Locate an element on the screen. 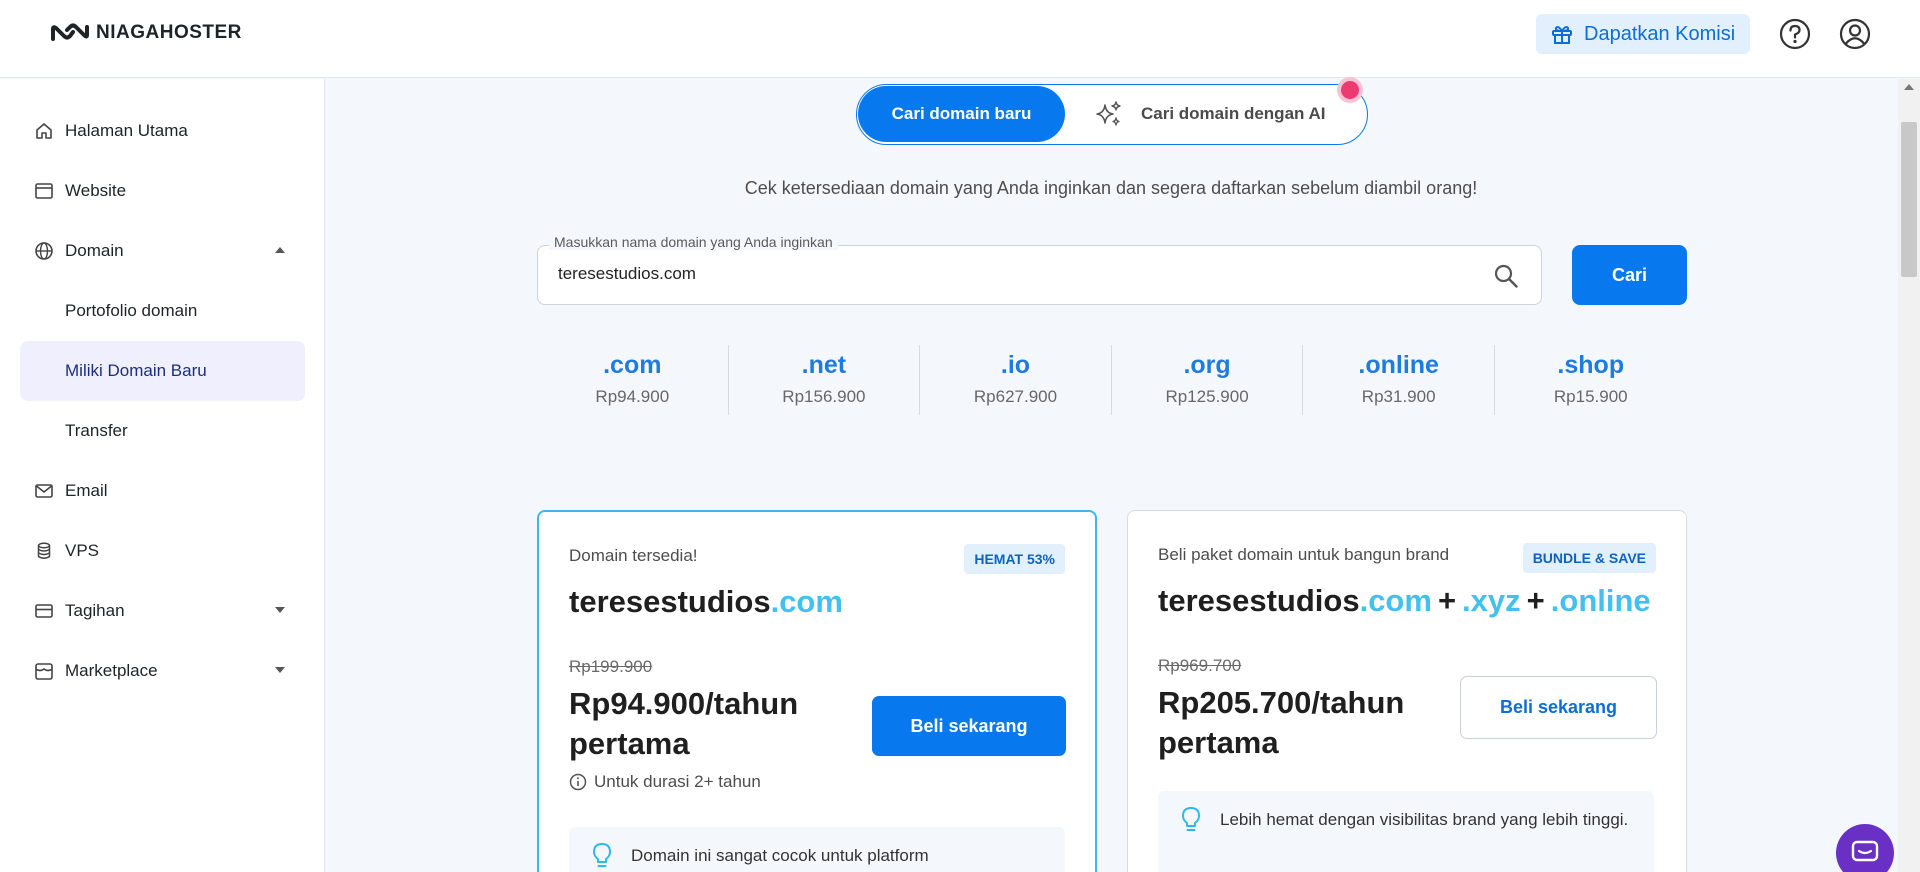 Image resolution: width=1920 pixels, height=872 pixels. account-button is located at coordinates (1855, 34).